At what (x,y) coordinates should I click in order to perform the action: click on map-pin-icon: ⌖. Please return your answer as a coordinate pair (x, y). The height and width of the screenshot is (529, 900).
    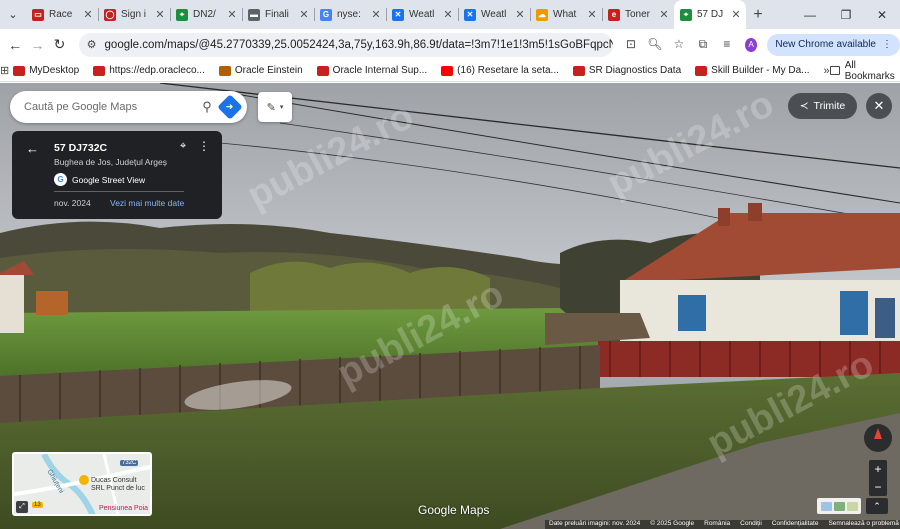
    Looking at the image, I should click on (183, 146).